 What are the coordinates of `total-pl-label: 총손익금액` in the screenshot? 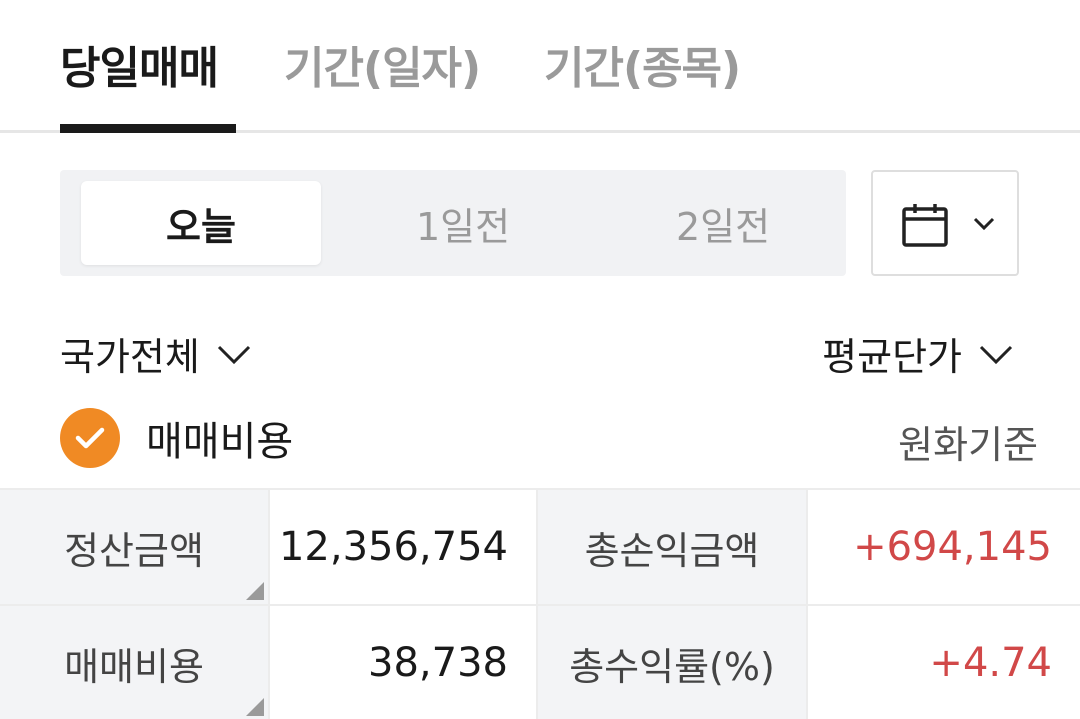 It's located at (673, 548).